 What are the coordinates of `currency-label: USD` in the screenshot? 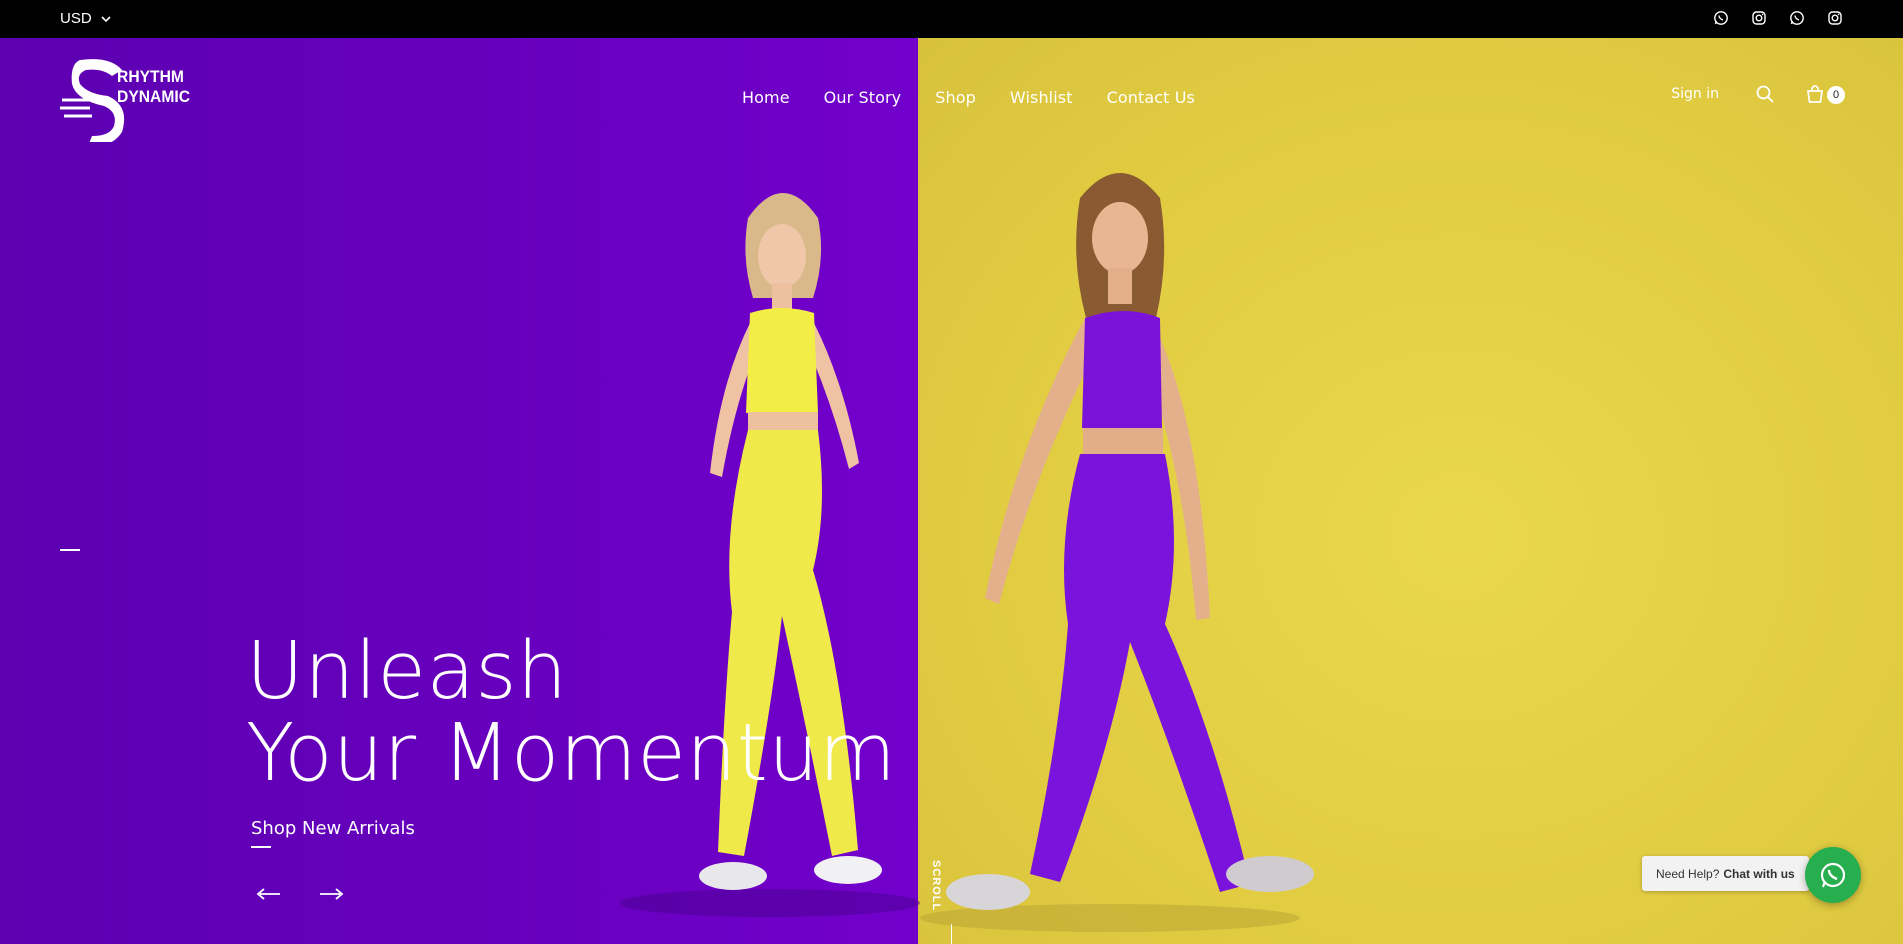 It's located at (76, 18).